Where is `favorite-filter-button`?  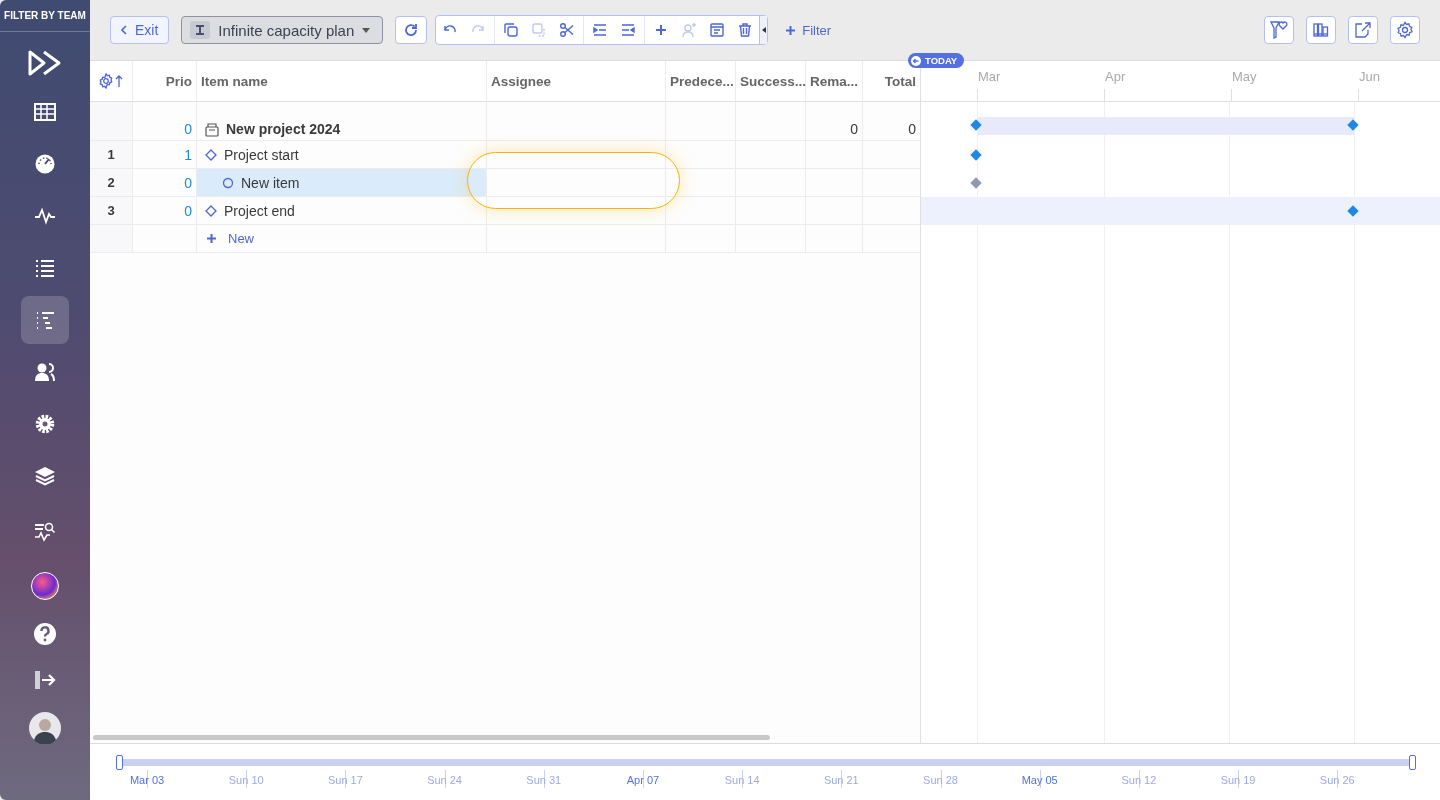
favorite-filter-button is located at coordinates (1279, 30).